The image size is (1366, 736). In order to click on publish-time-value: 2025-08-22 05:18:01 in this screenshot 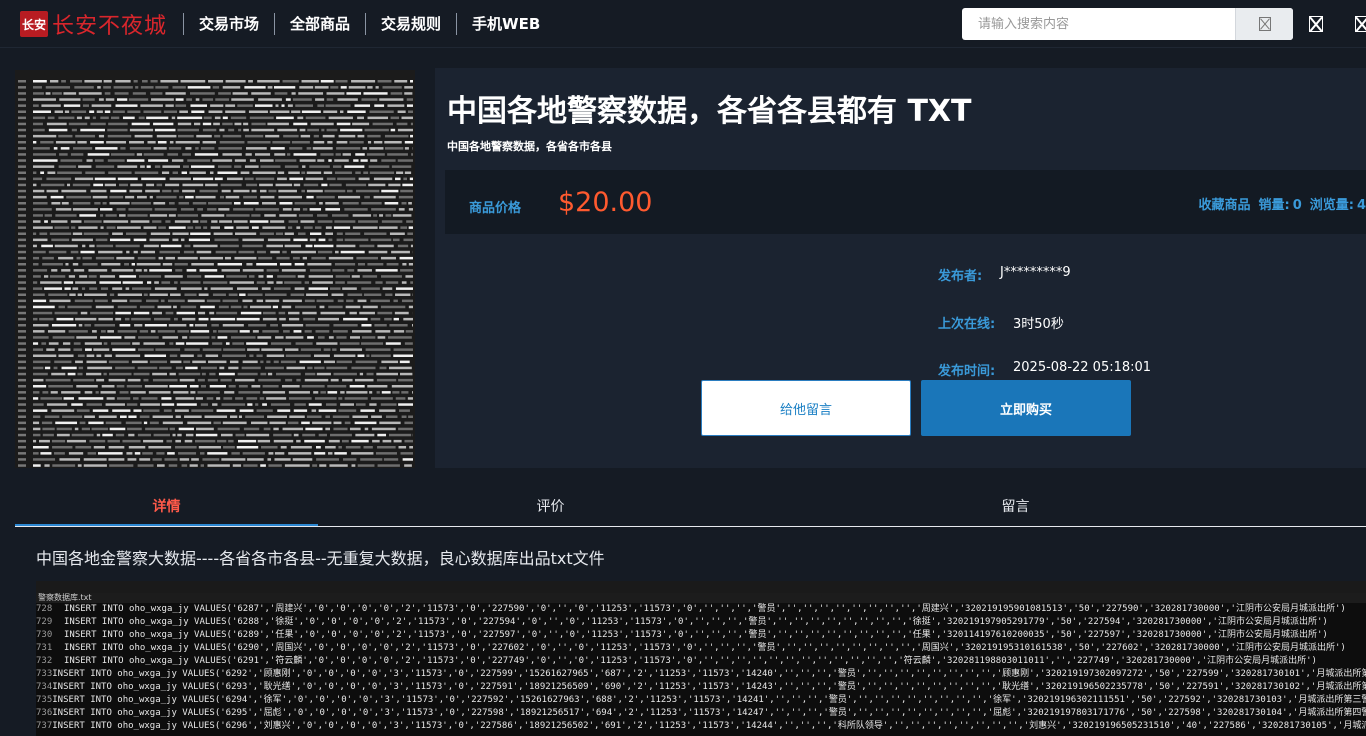, I will do `click(1082, 367)`.